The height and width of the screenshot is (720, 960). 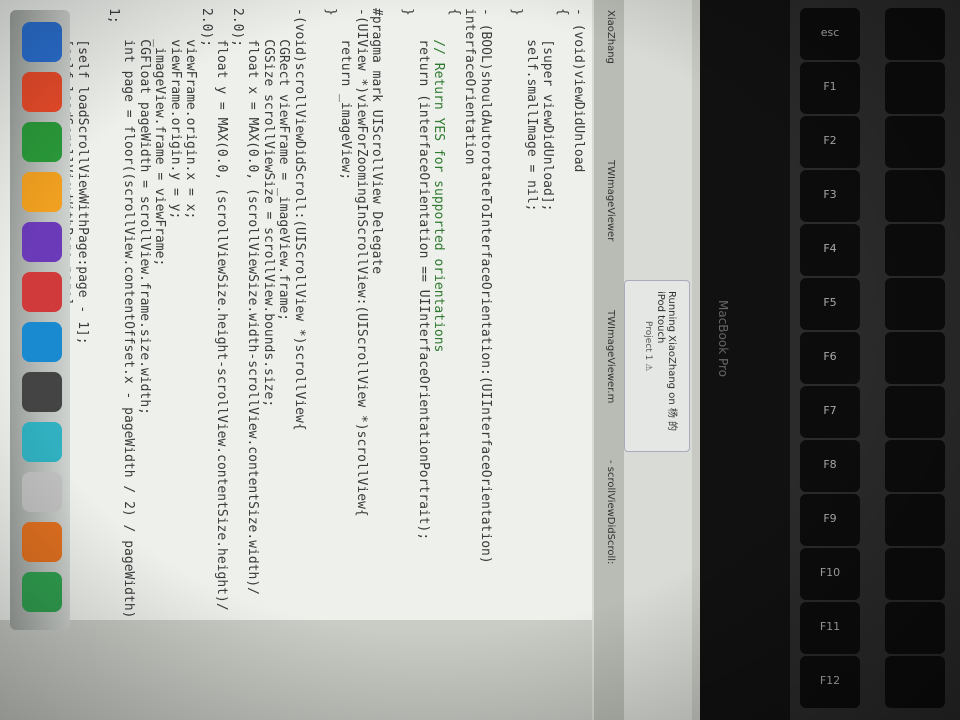 What do you see at coordinates (723, 339) in the screenshot?
I see `brand-label: MacBook Pro` at bounding box center [723, 339].